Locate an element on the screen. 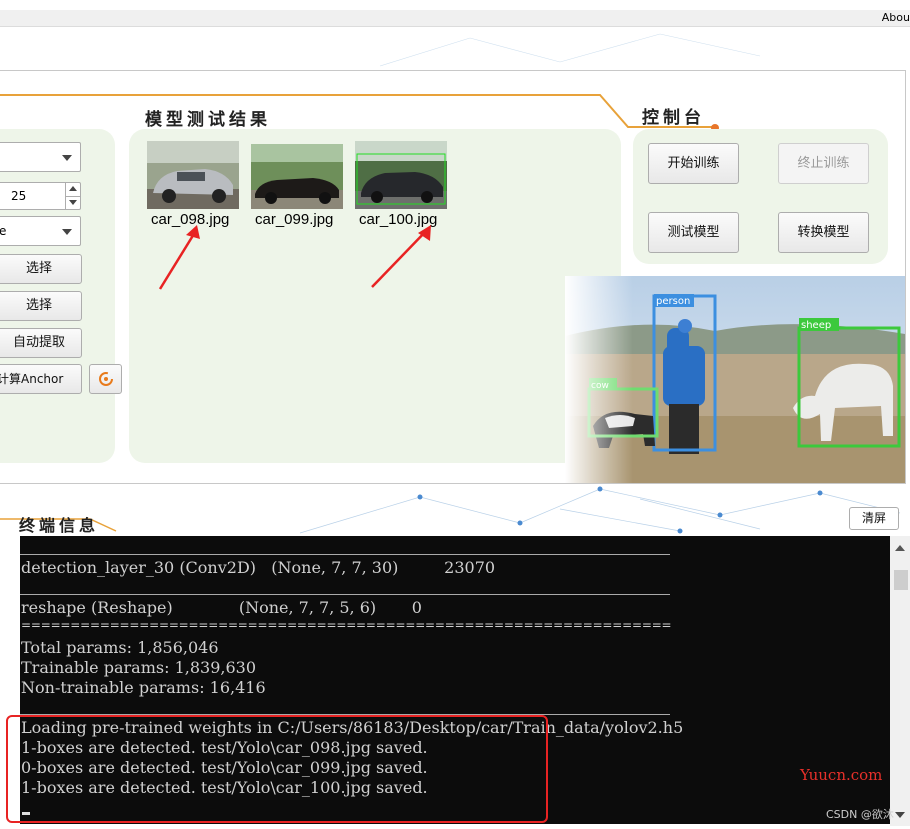 The image size is (910, 829). calc-anchor-button: 计算Anchor is located at coordinates (41, 379).